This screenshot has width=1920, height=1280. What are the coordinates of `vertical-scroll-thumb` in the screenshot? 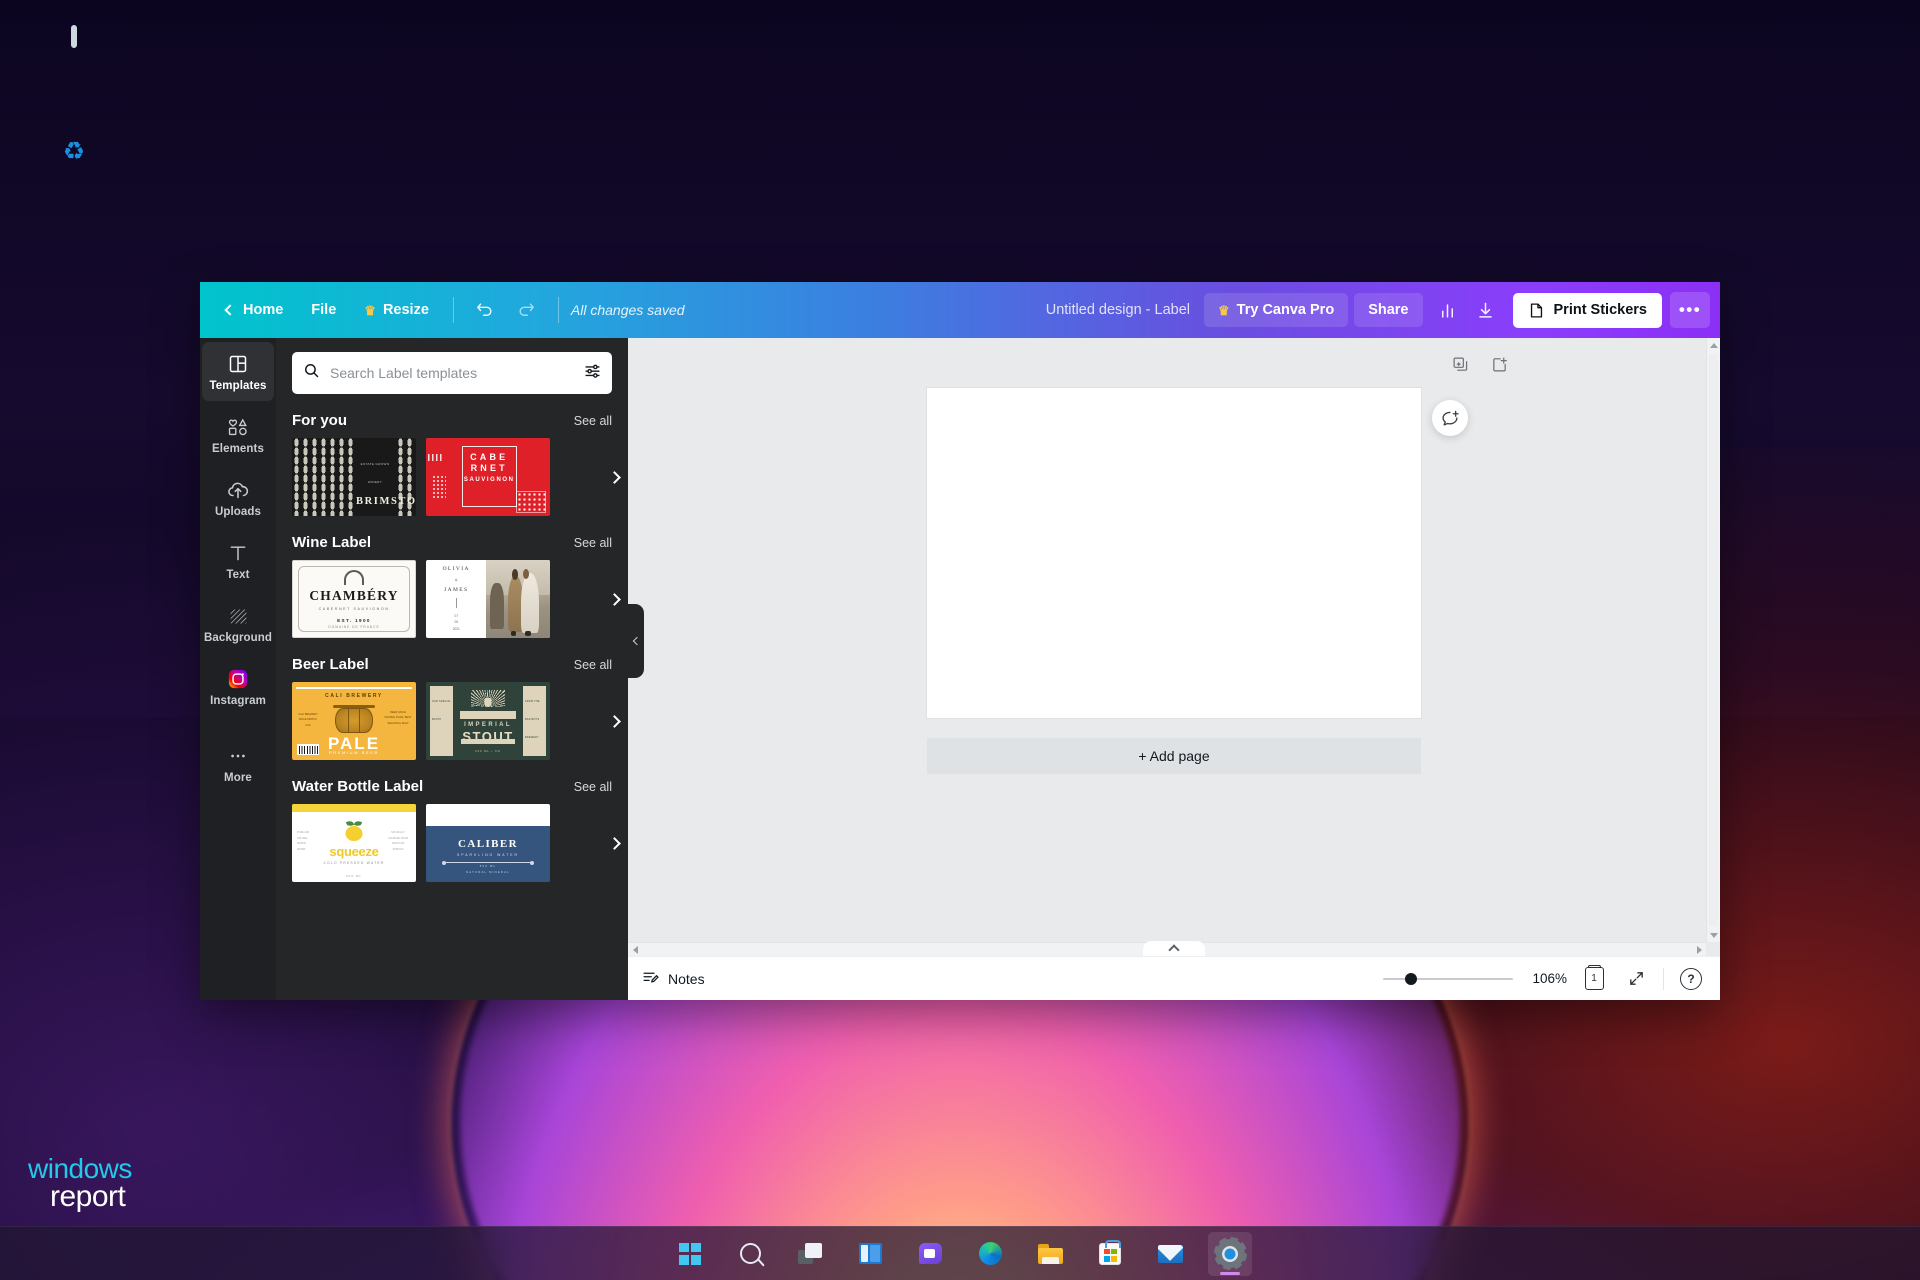 It's located at (1713, 640).